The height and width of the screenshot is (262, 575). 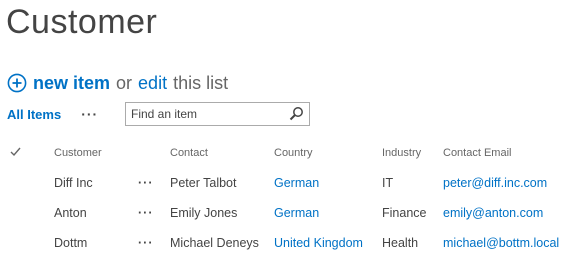 I want to click on view-toolbar: All Items ···, so click(x=162, y=114).